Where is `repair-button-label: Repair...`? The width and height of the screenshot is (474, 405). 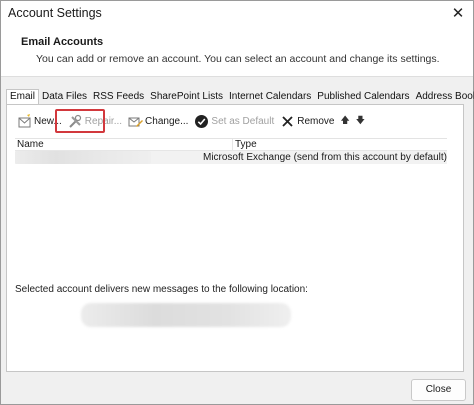 repair-button-label: Repair... is located at coordinates (103, 121).